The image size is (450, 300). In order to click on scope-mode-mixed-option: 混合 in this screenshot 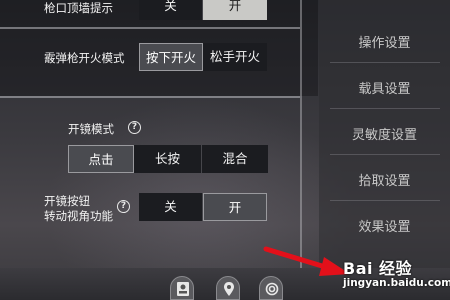, I will do `click(235, 159)`.